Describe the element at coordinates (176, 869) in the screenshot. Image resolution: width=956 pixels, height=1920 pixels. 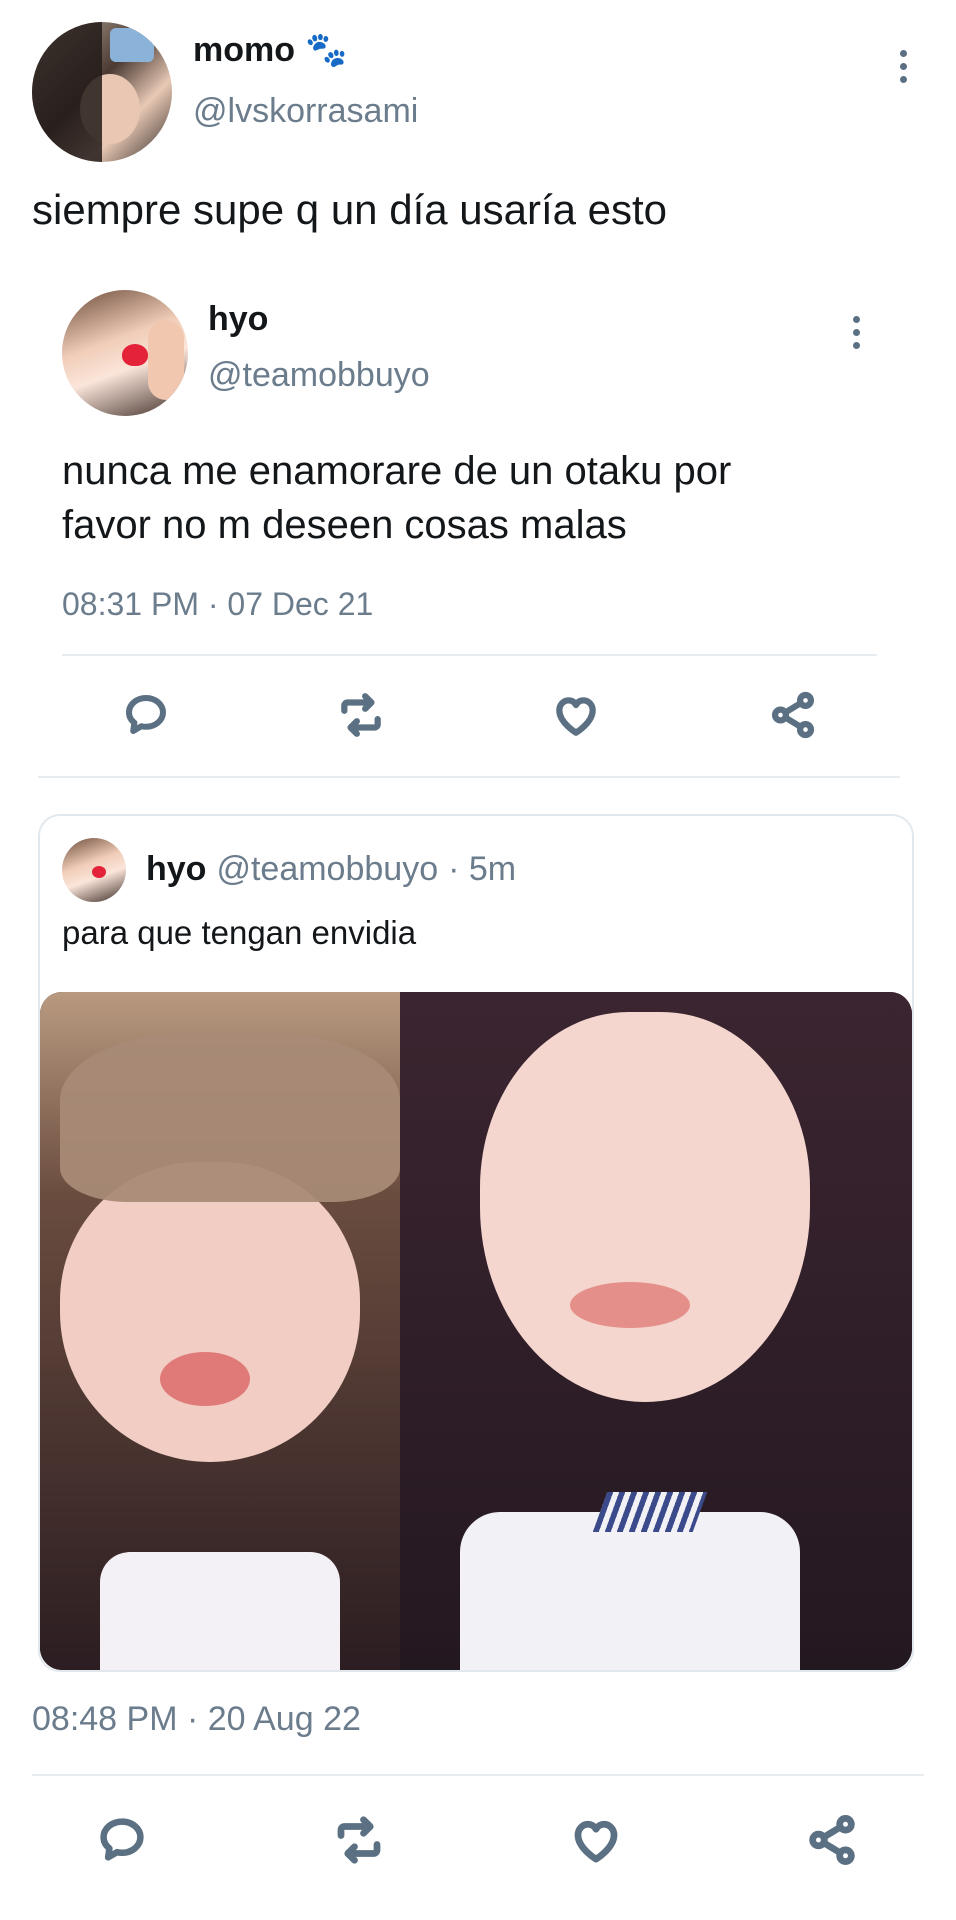
I see `quoted-display-name: hyo` at that location.